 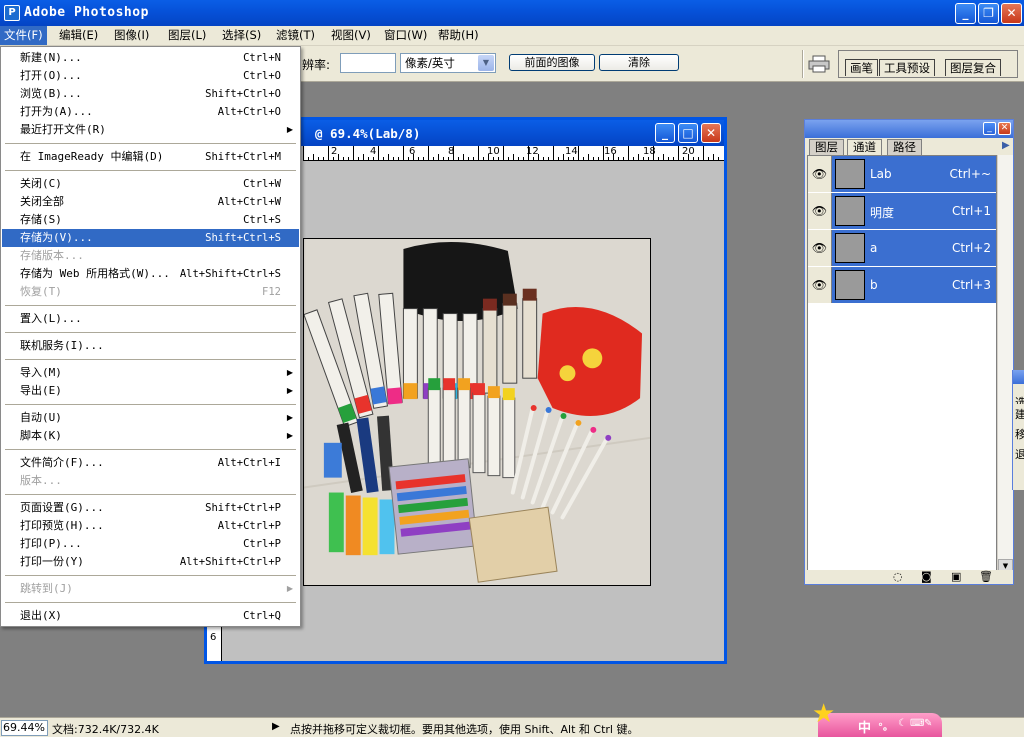 I want to click on menu-item-shortcut: Ctrl+Q, so click(x=262, y=616).